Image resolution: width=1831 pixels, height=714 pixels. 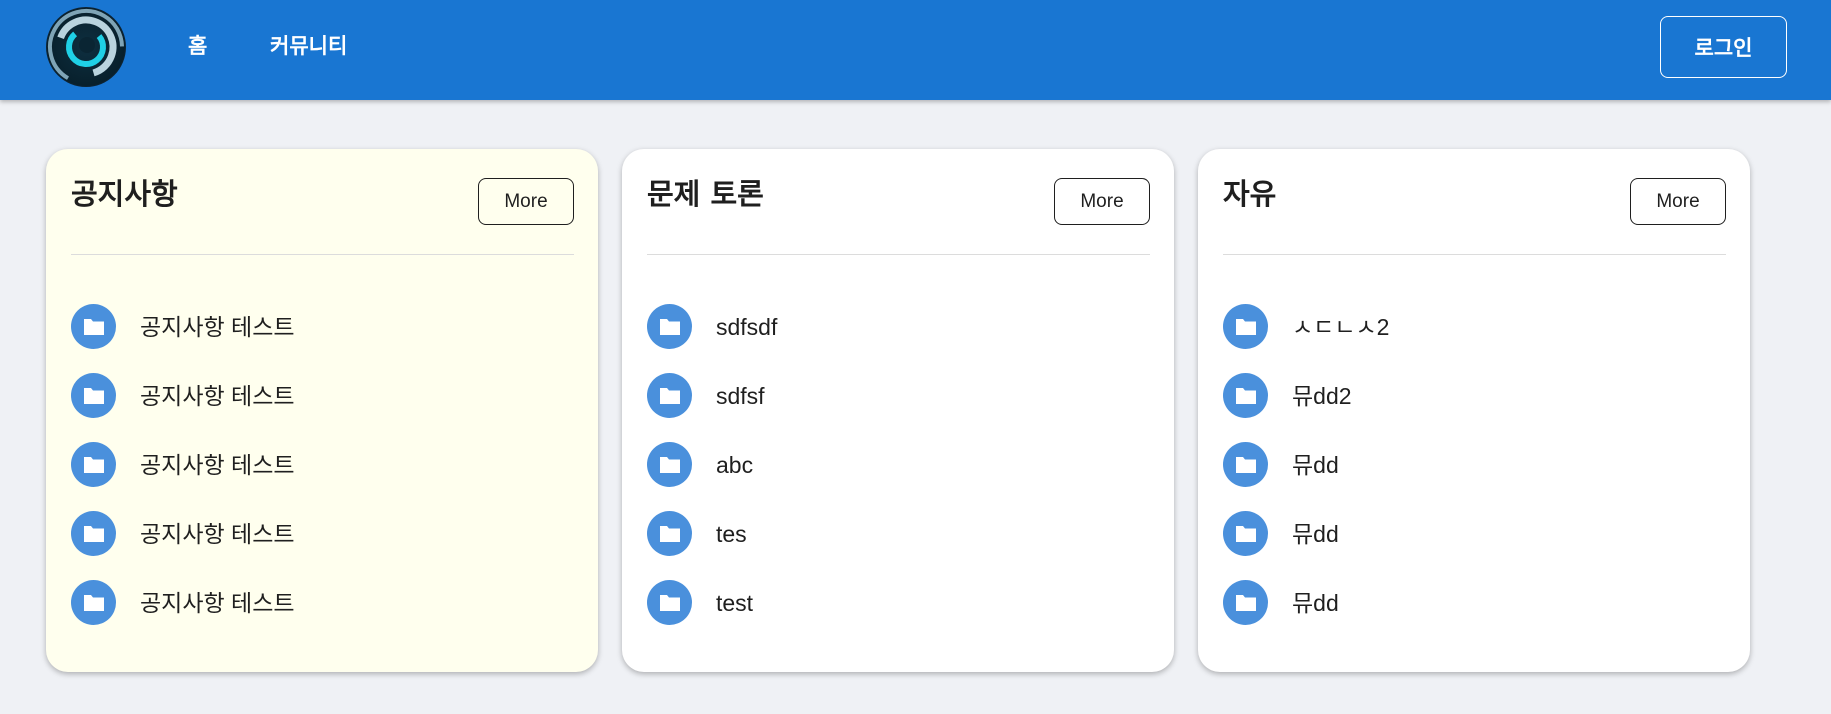 I want to click on post-title: ㅅㄷㄴㅅ2, so click(x=1341, y=326).